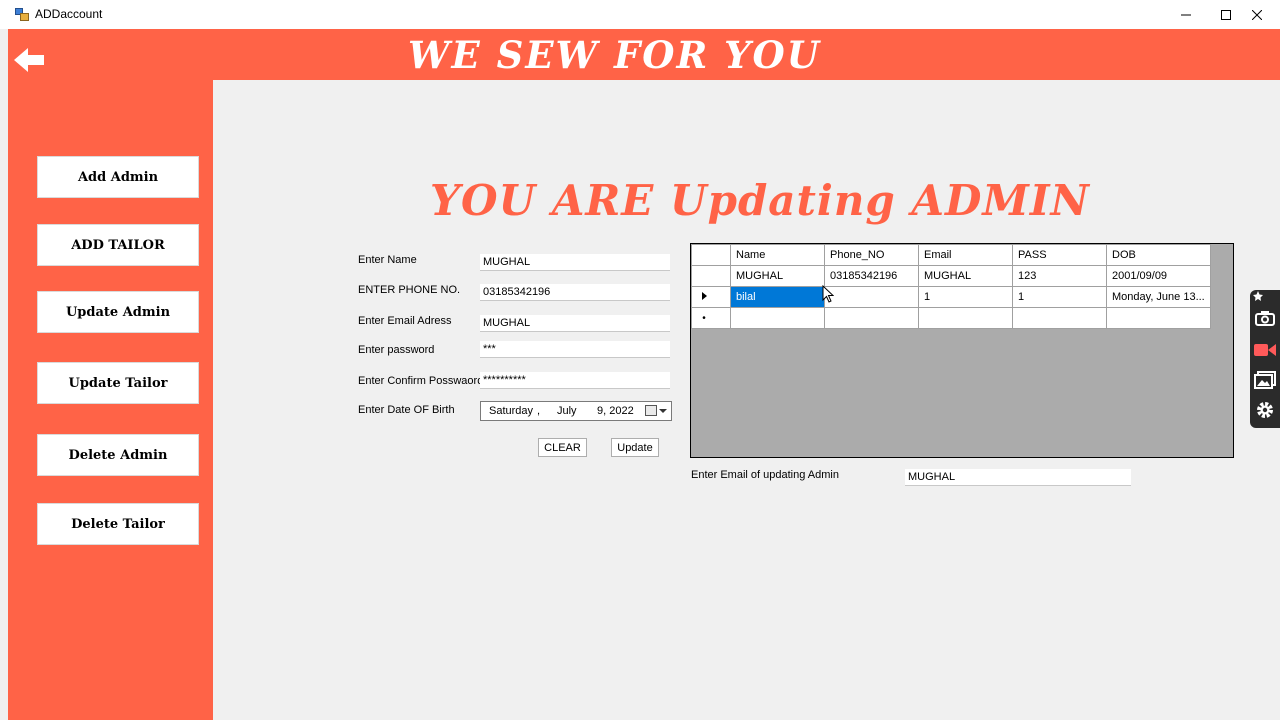 This screenshot has width=1280, height=720. Describe the element at coordinates (1265, 410) in the screenshot. I see `gear-icon` at that location.